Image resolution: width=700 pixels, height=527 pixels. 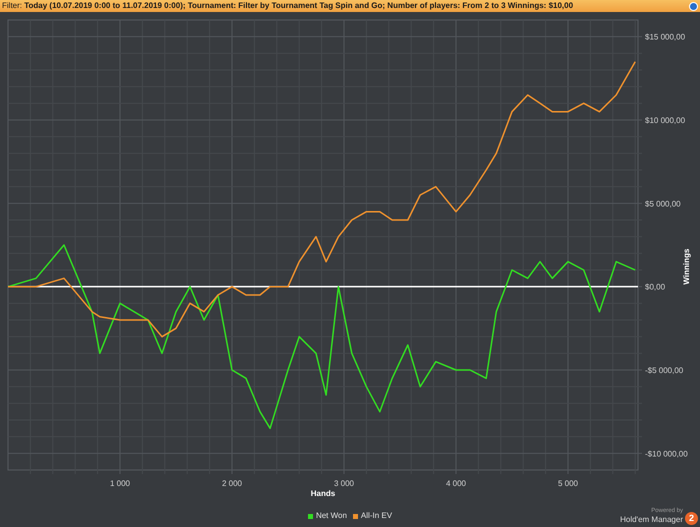 What do you see at coordinates (666, 453) in the screenshot?
I see `y-tick-label: -$10 000,00` at bounding box center [666, 453].